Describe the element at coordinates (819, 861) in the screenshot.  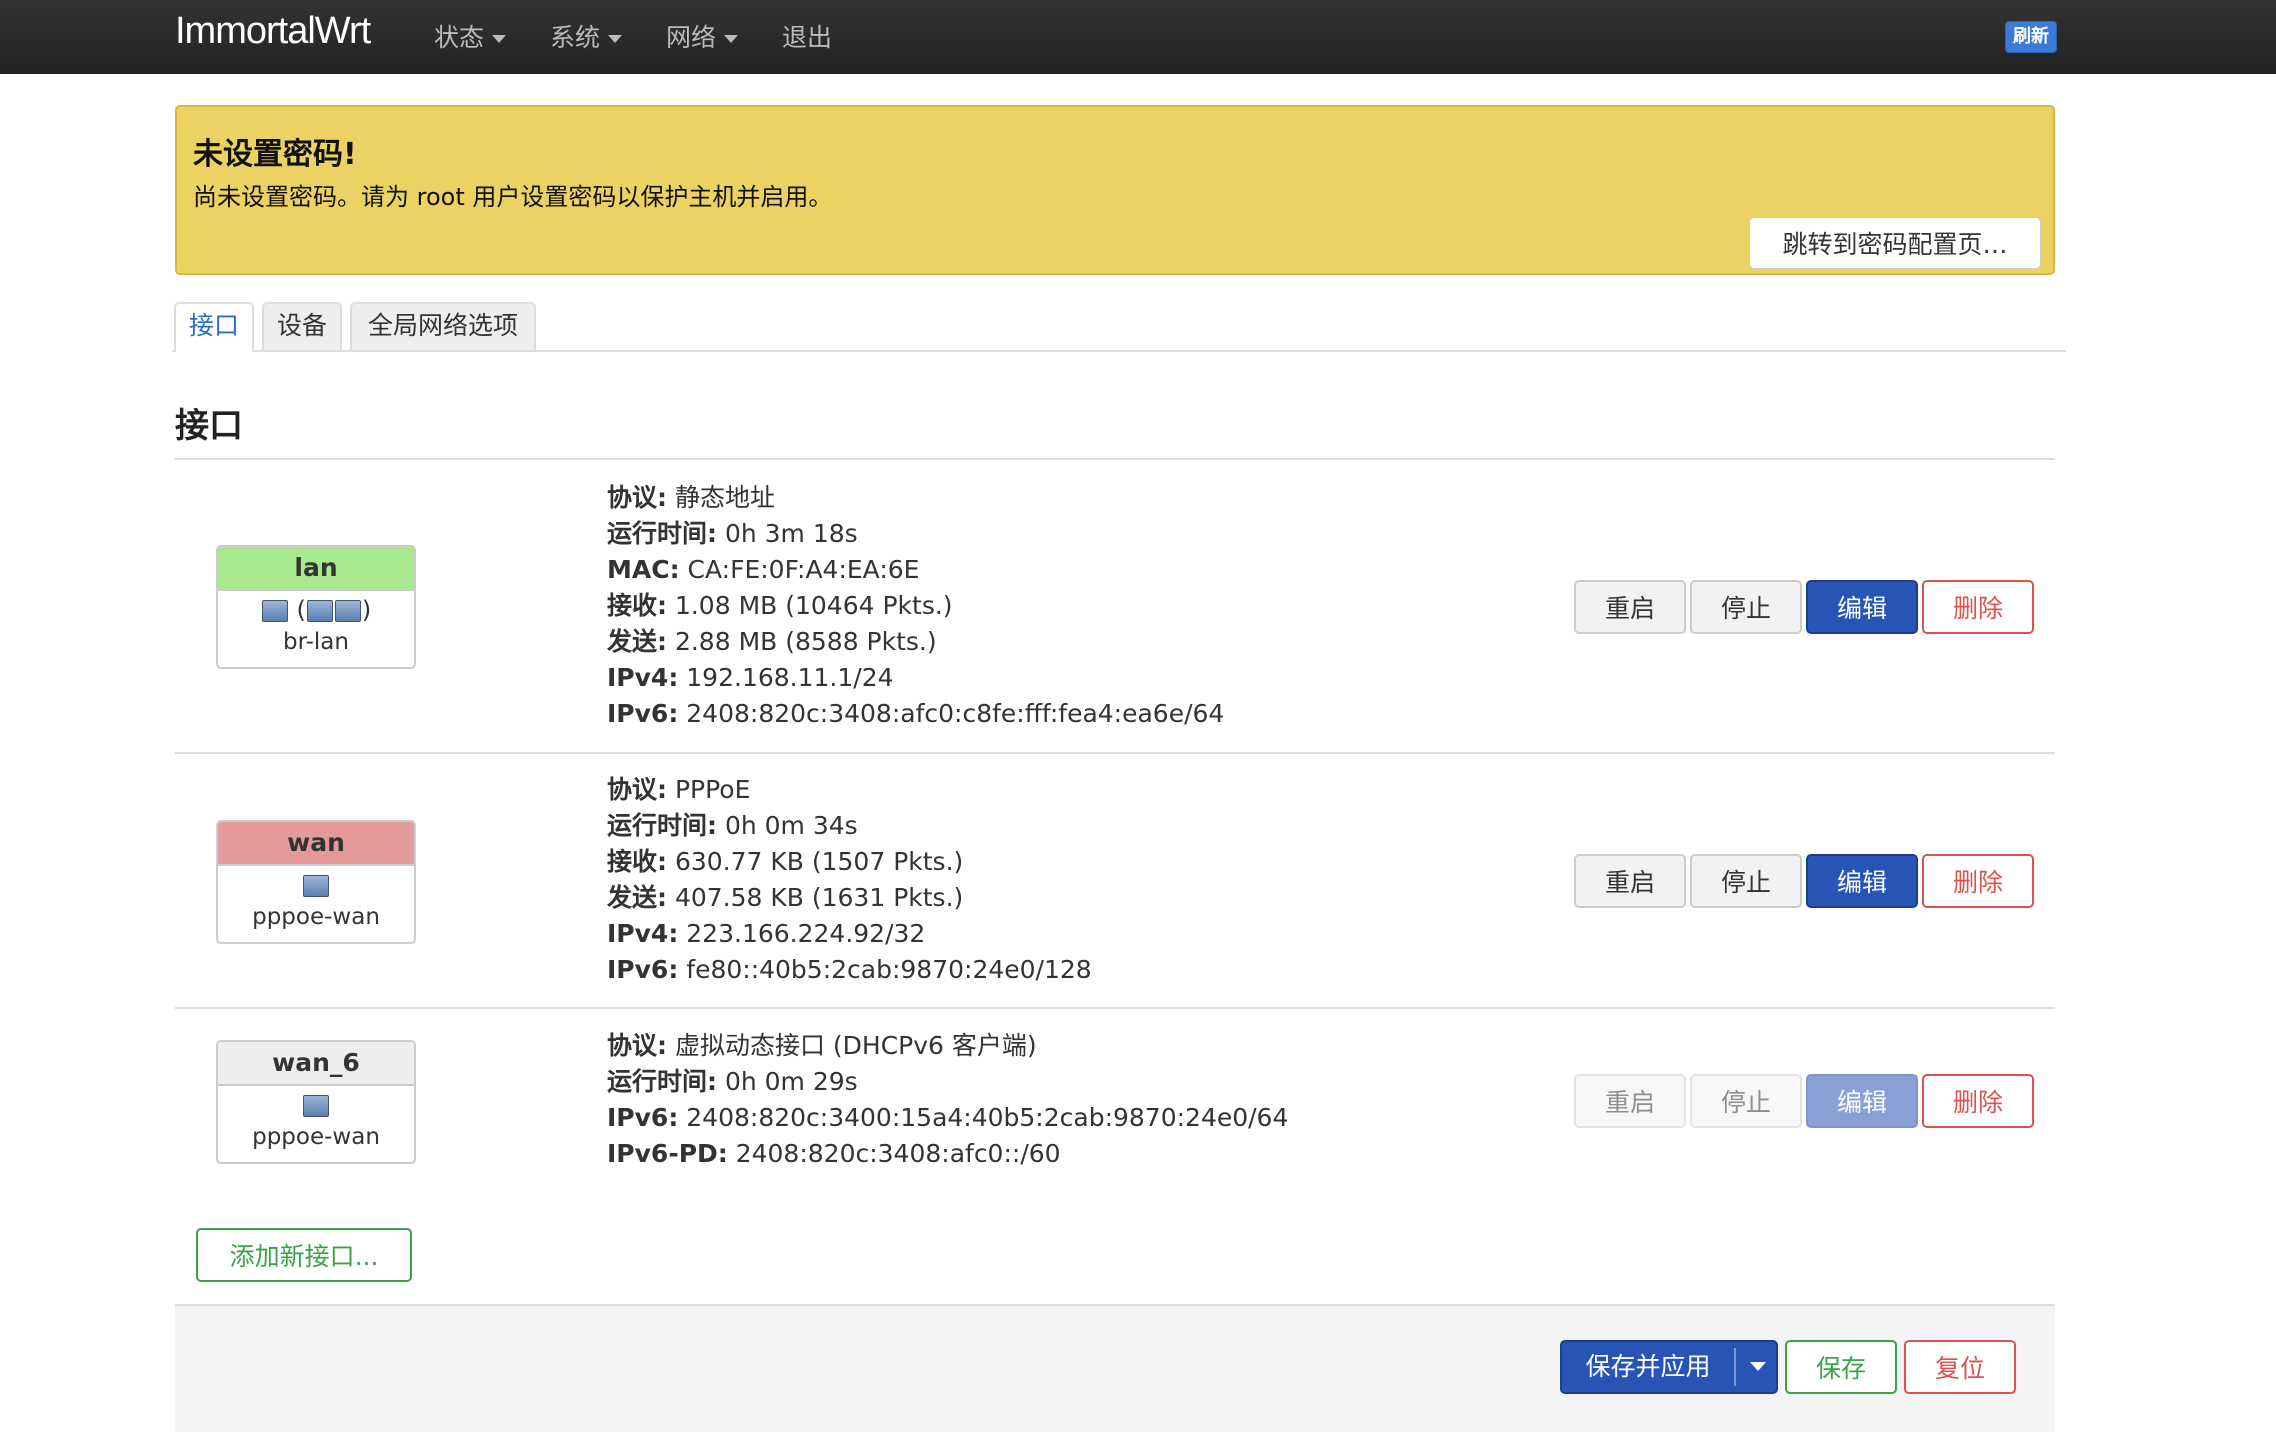
I see `info-value: 630.77 KB (1507 Pkts.)` at that location.